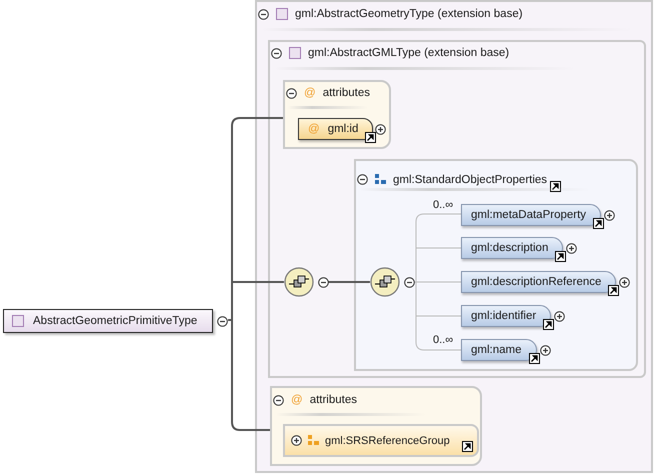 The width and height of the screenshot is (655, 475). I want to click on root-type-node: AbstractGeometricPrimitiveType, so click(108, 321).